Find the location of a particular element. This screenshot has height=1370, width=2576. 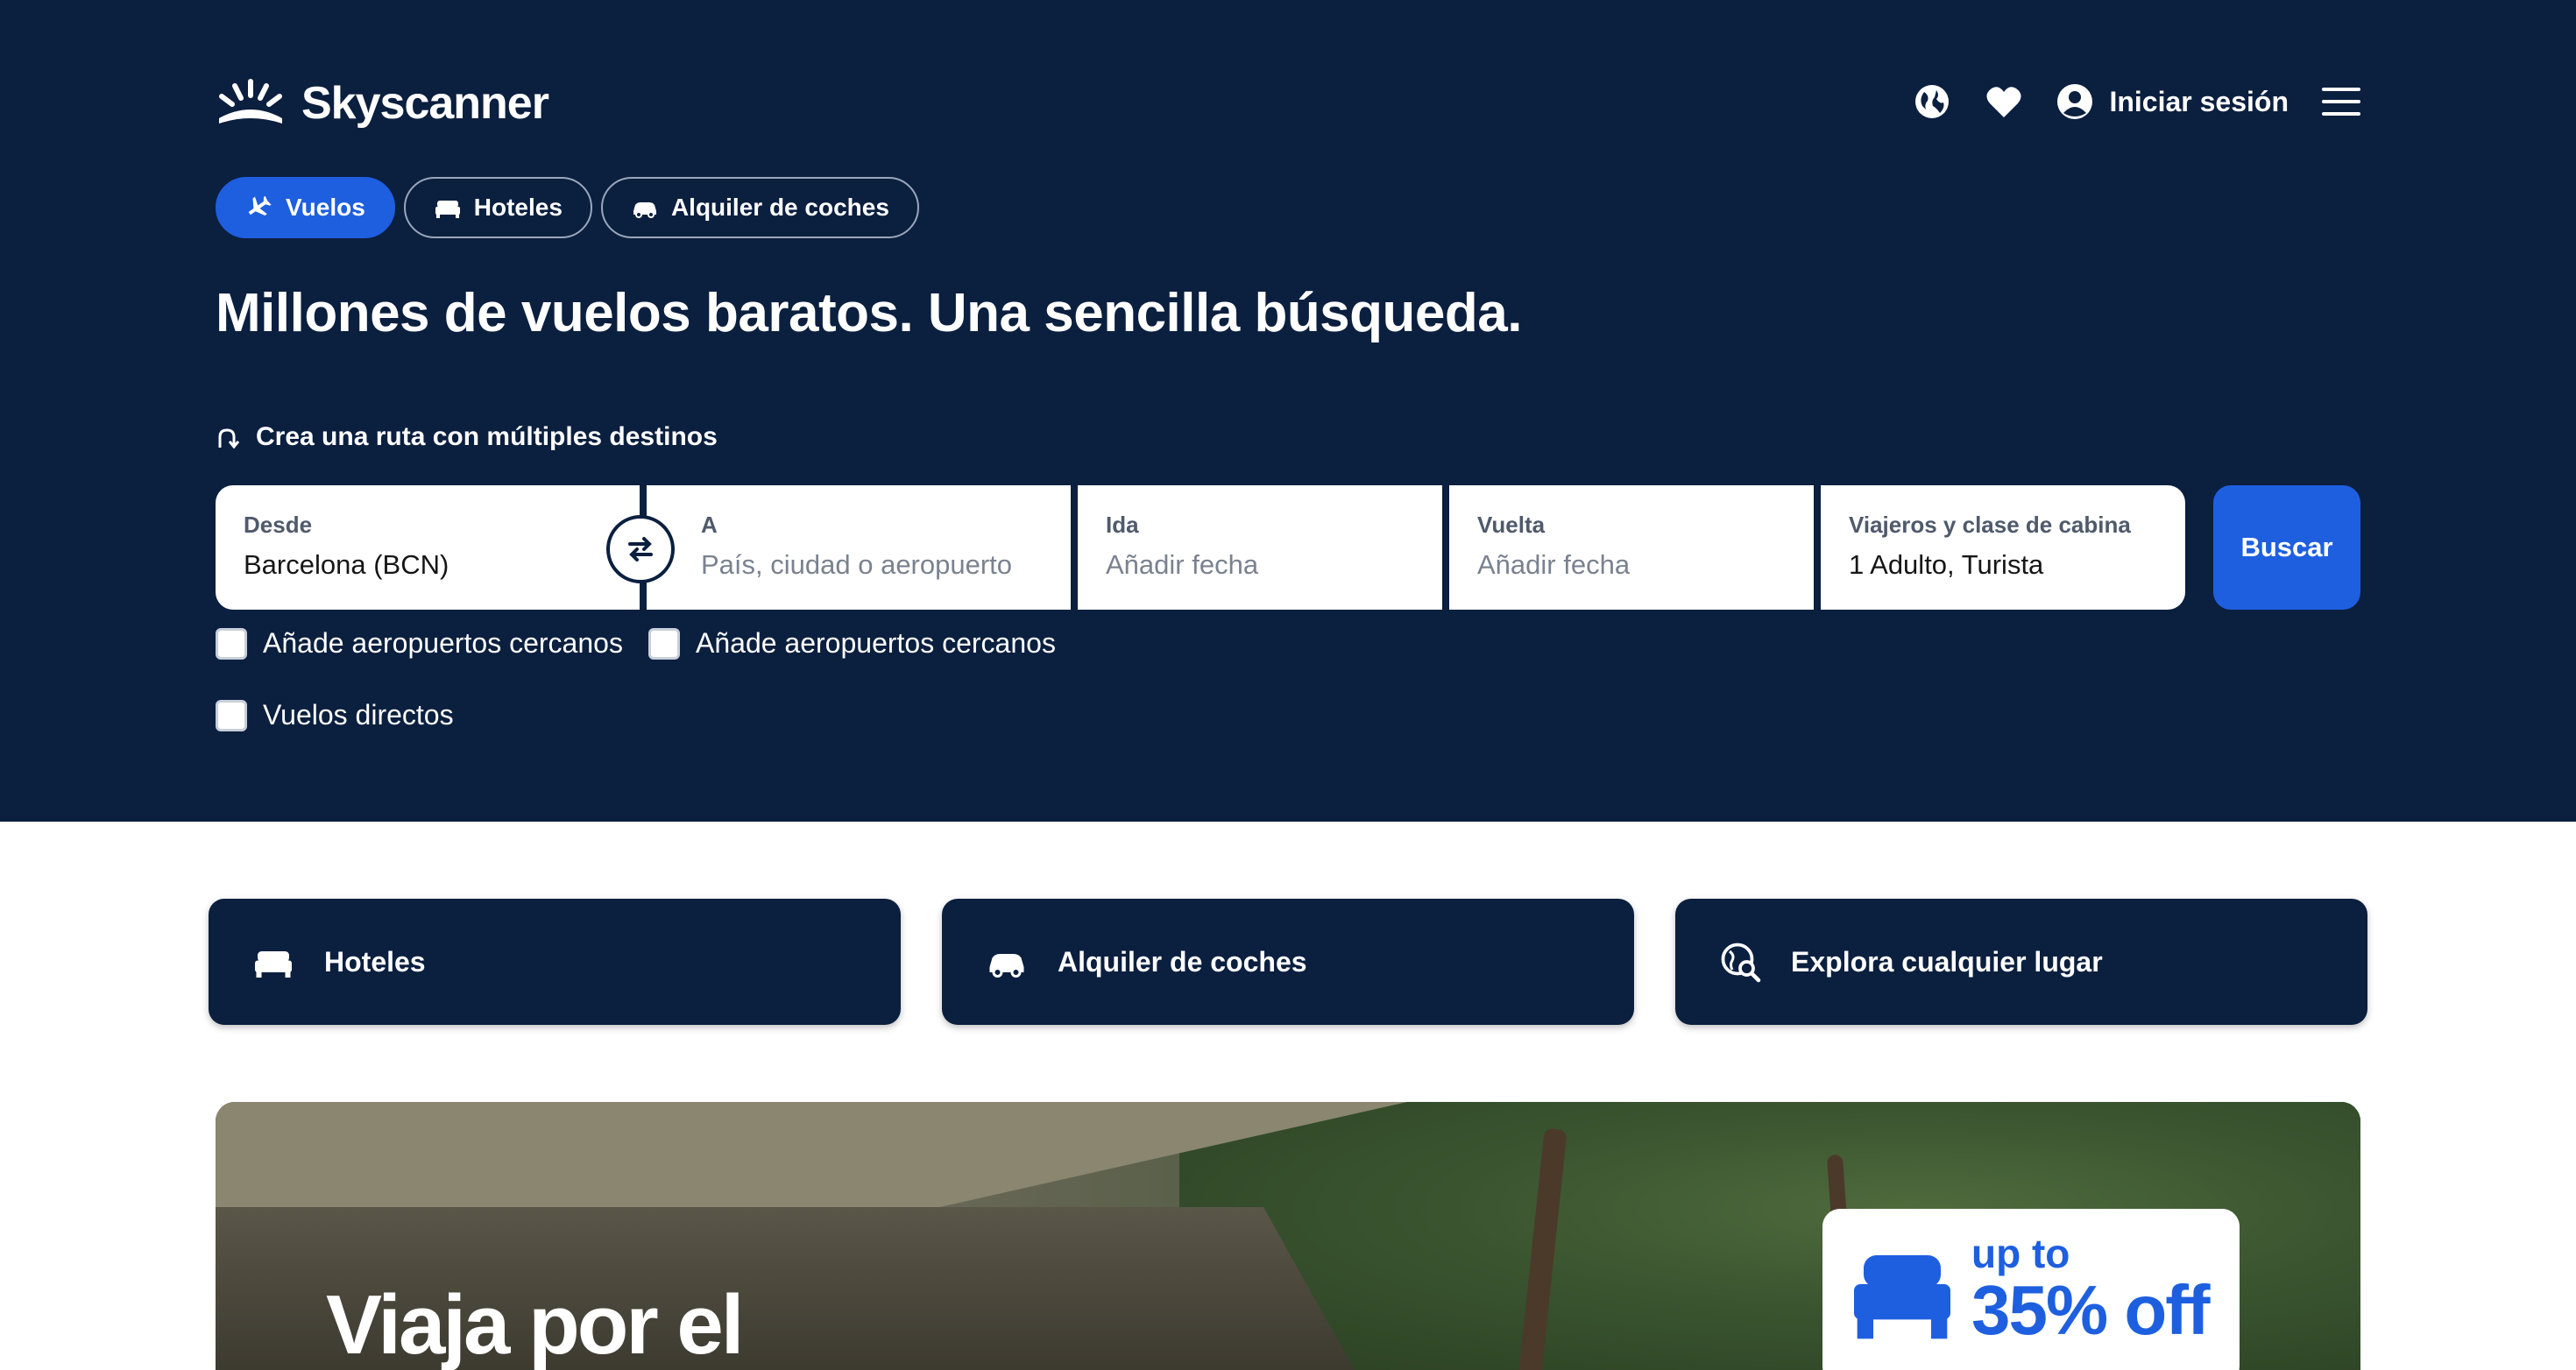

skyscanner-logo: Skyscanner is located at coordinates (382, 103).